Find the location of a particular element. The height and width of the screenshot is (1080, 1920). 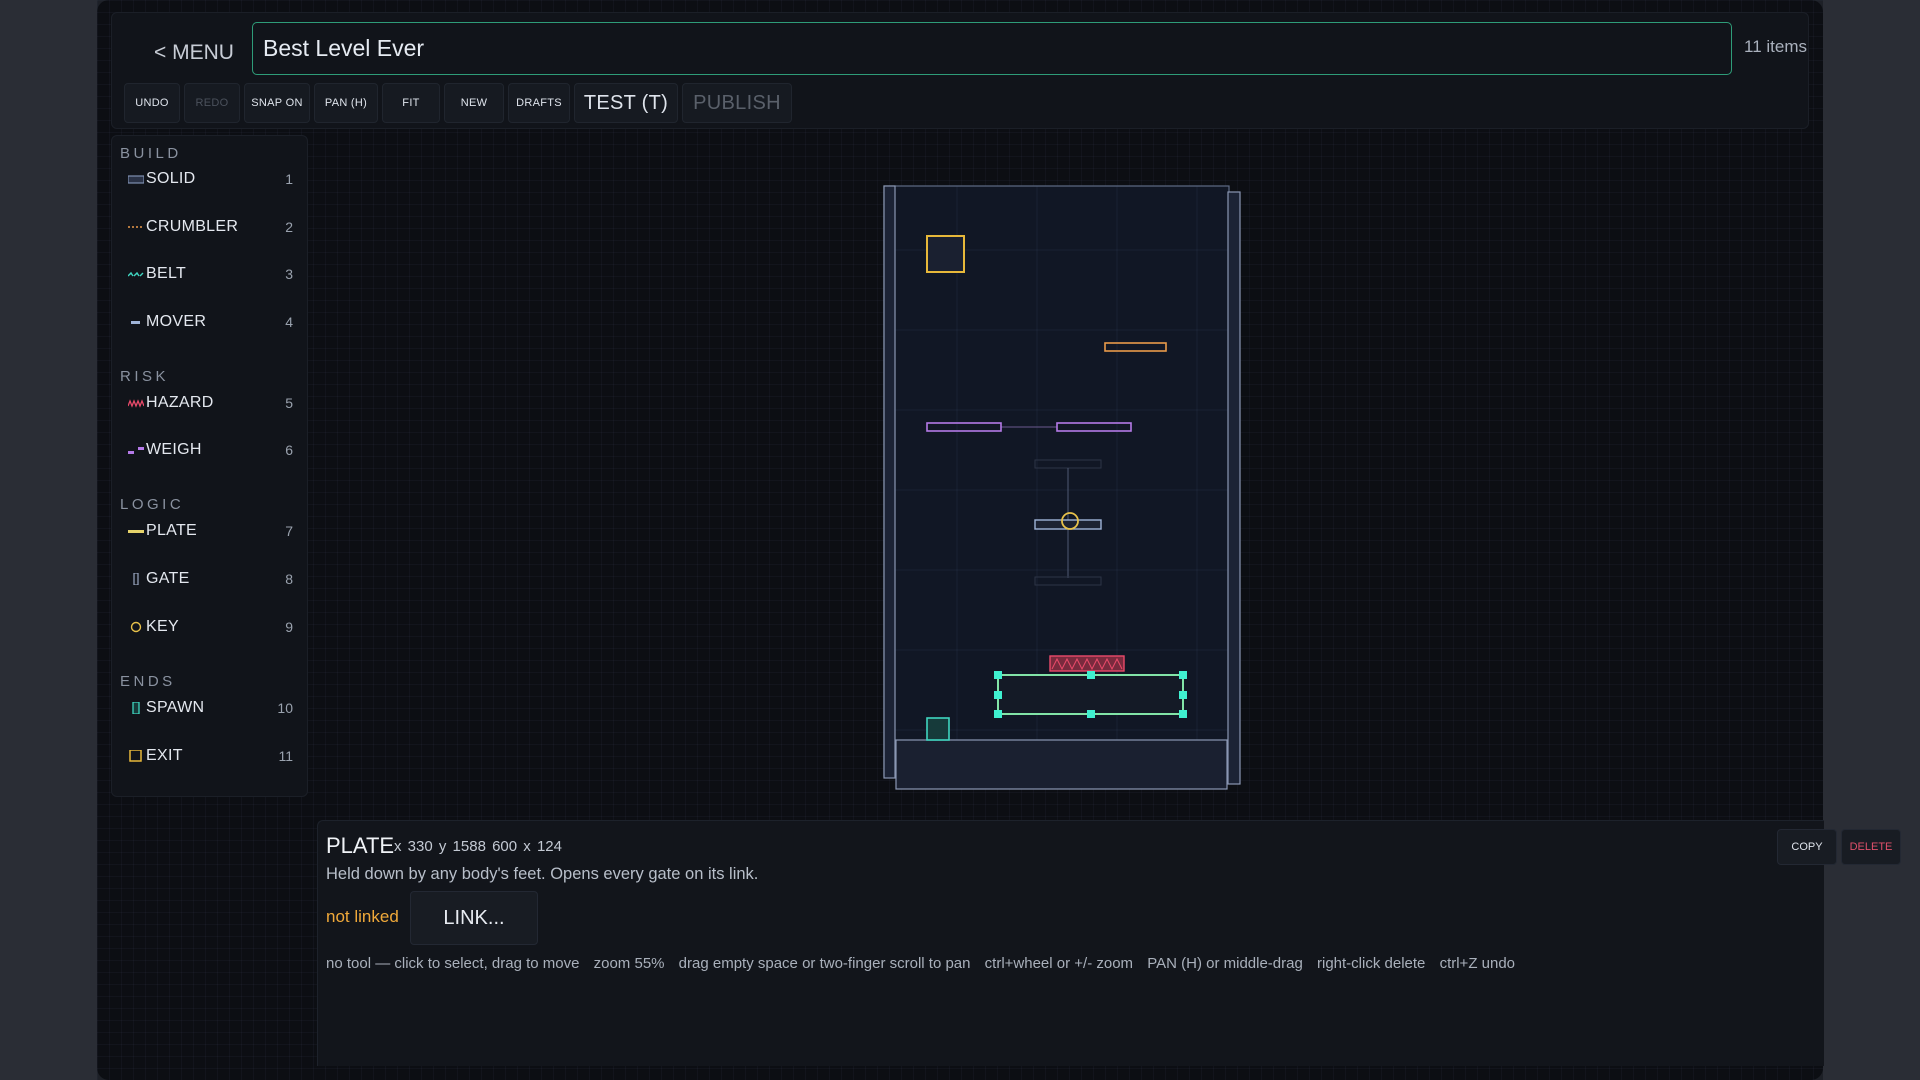

belt-icon is located at coordinates (136, 274).